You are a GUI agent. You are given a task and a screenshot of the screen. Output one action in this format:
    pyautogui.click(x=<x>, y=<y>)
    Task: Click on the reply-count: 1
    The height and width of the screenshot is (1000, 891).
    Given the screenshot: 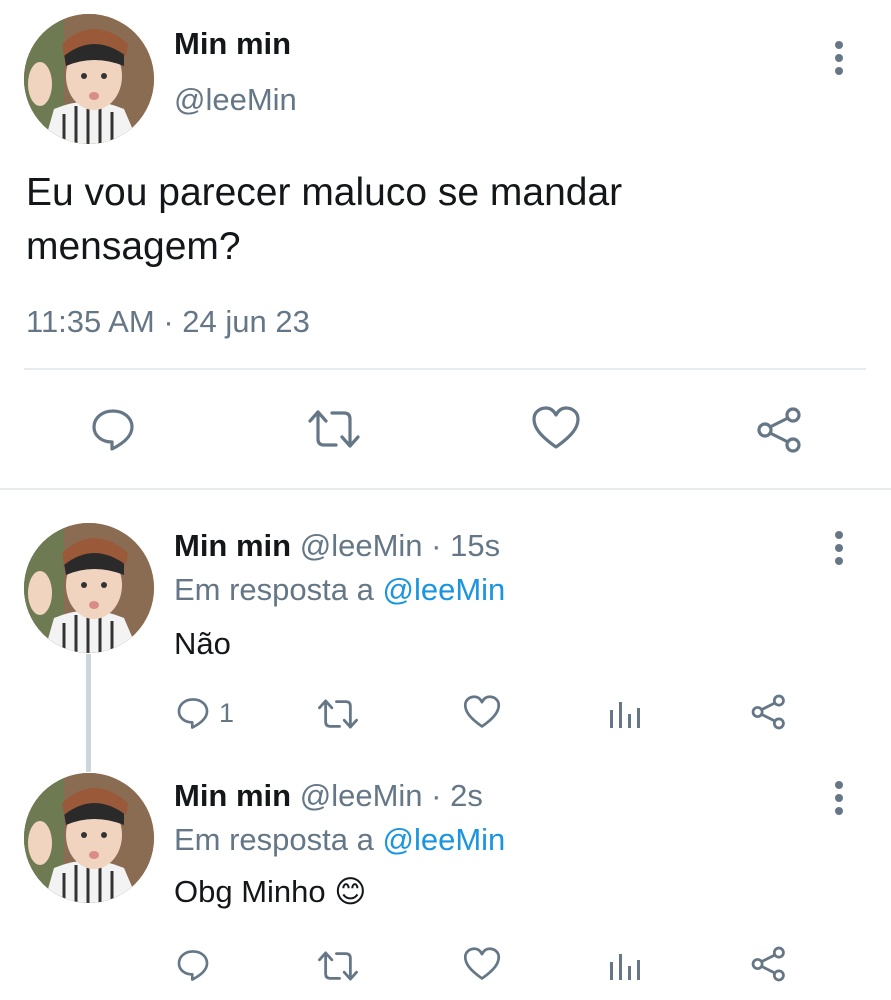 What is the action you would take?
    pyautogui.click(x=227, y=713)
    